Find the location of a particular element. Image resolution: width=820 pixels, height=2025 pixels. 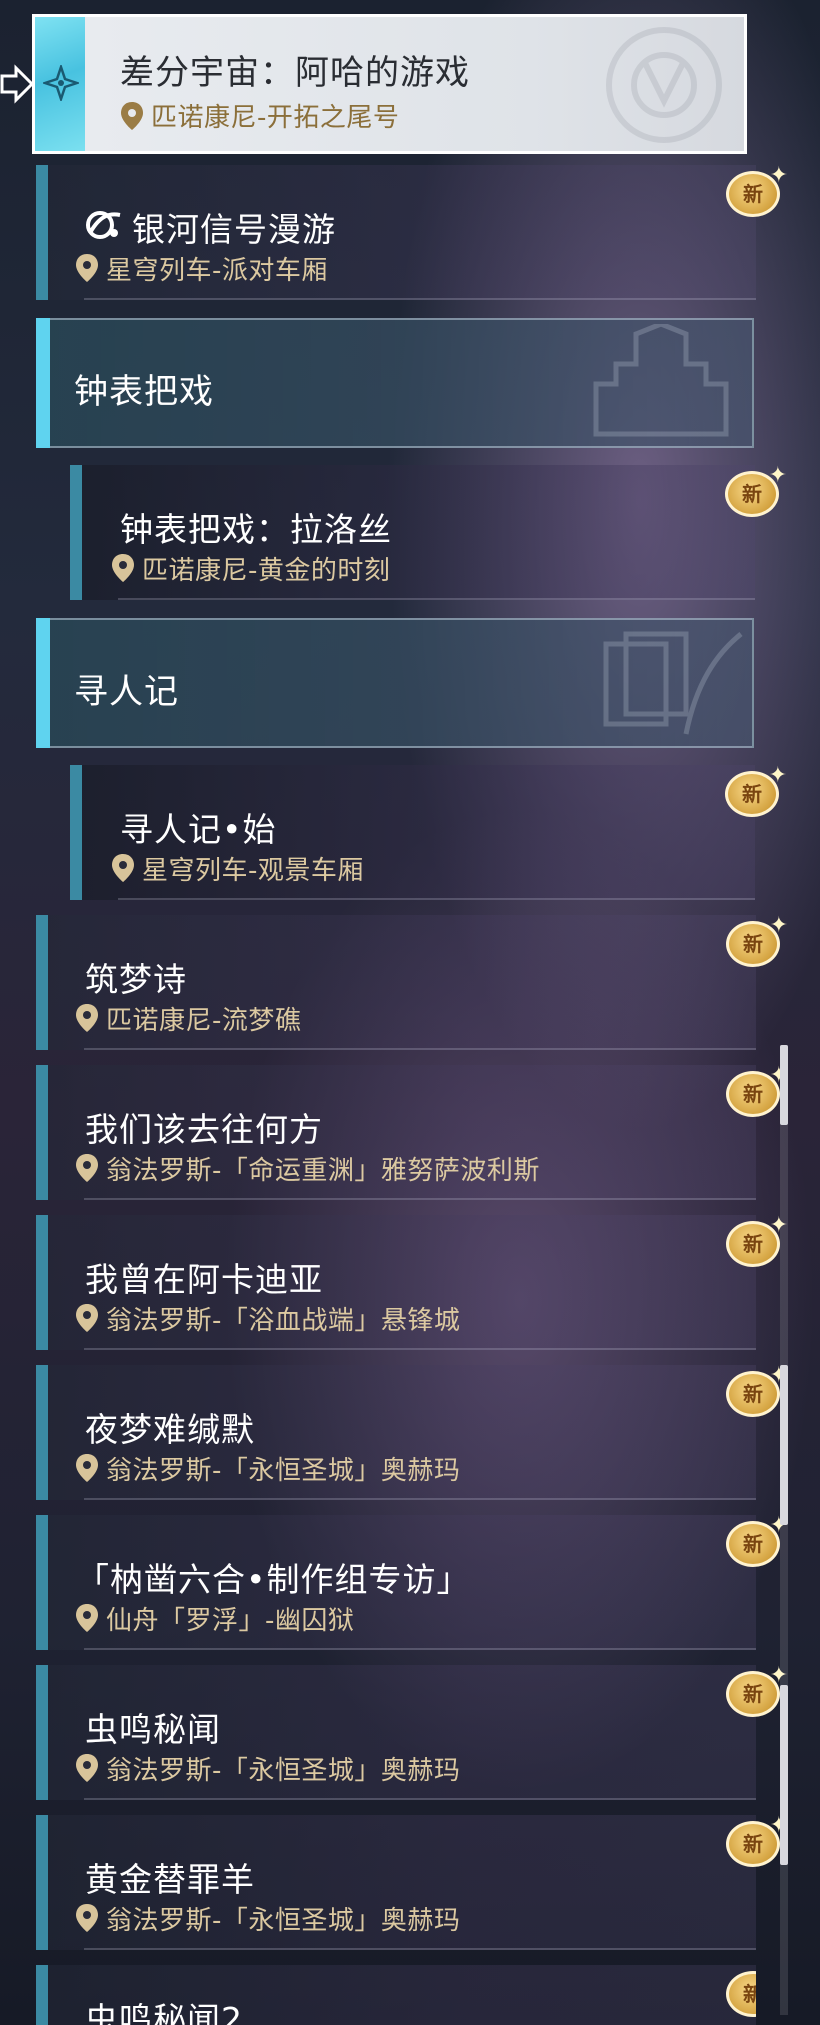

event-item: 寻人记•始 星穹列车-观景车厢 新 ✦ is located at coordinates (428, 832).